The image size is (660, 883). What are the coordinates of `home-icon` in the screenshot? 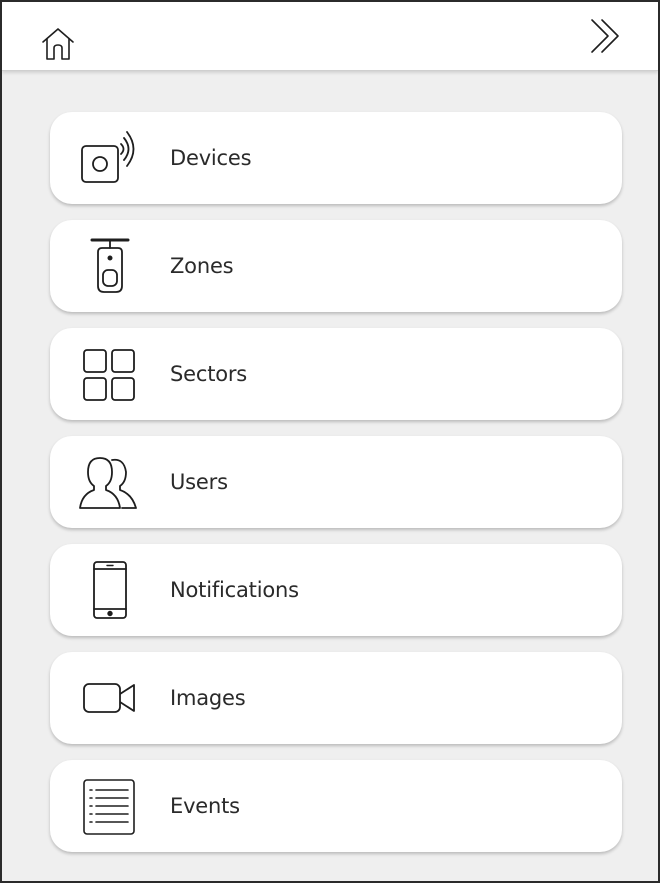 It's located at (58, 44).